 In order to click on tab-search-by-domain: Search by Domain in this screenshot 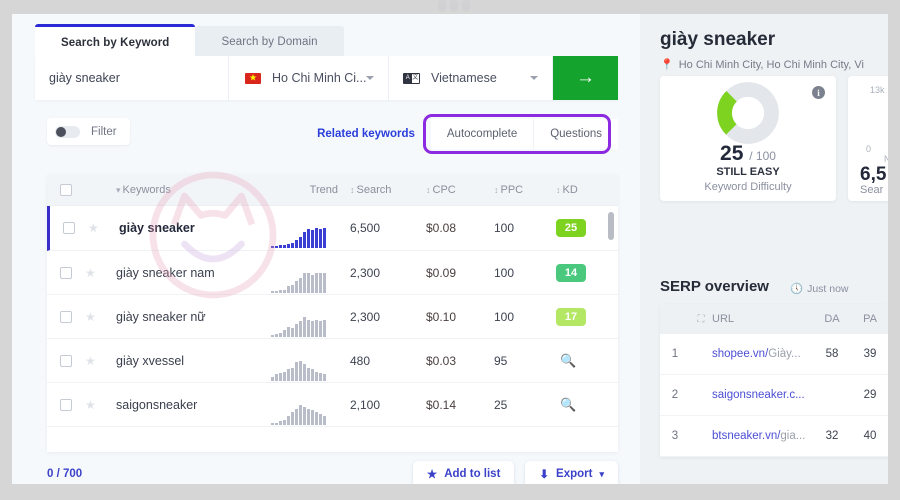, I will do `click(269, 42)`.